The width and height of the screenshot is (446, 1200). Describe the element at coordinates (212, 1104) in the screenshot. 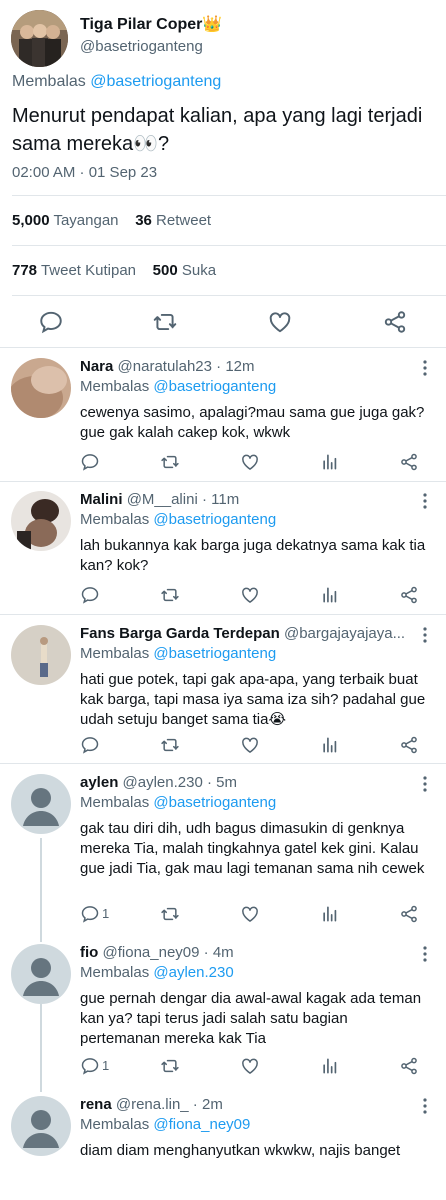

I see `reply-time: 2m` at that location.